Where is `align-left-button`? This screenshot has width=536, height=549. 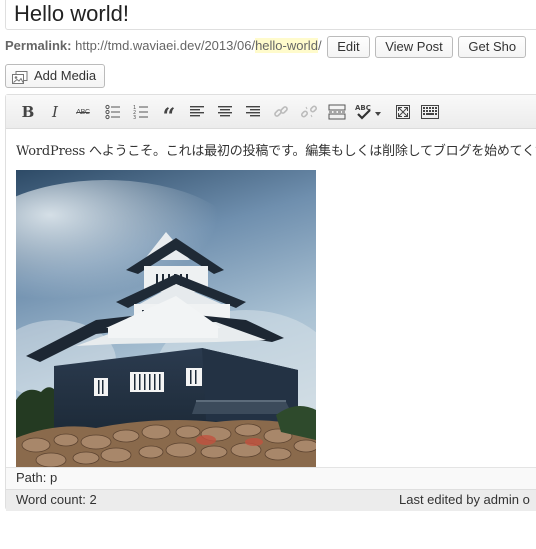 align-left-button is located at coordinates (197, 112).